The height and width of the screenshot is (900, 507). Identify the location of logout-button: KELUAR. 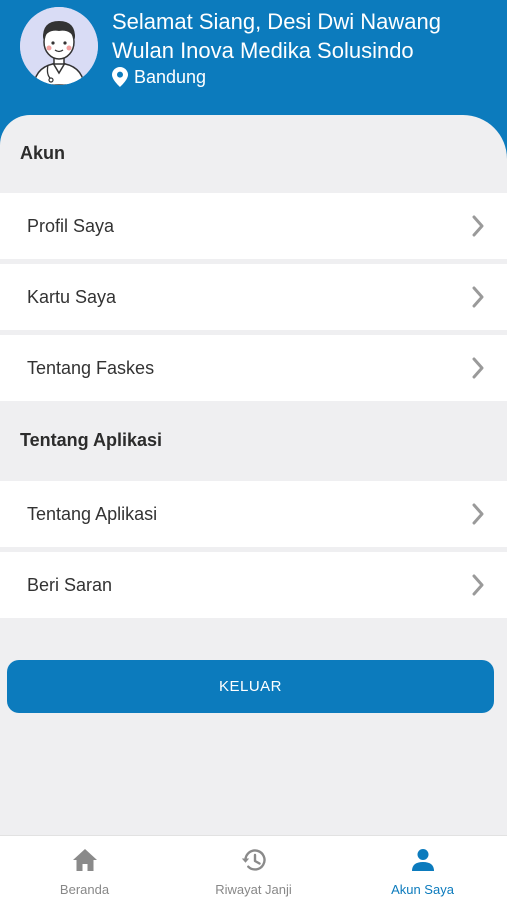
(250, 686).